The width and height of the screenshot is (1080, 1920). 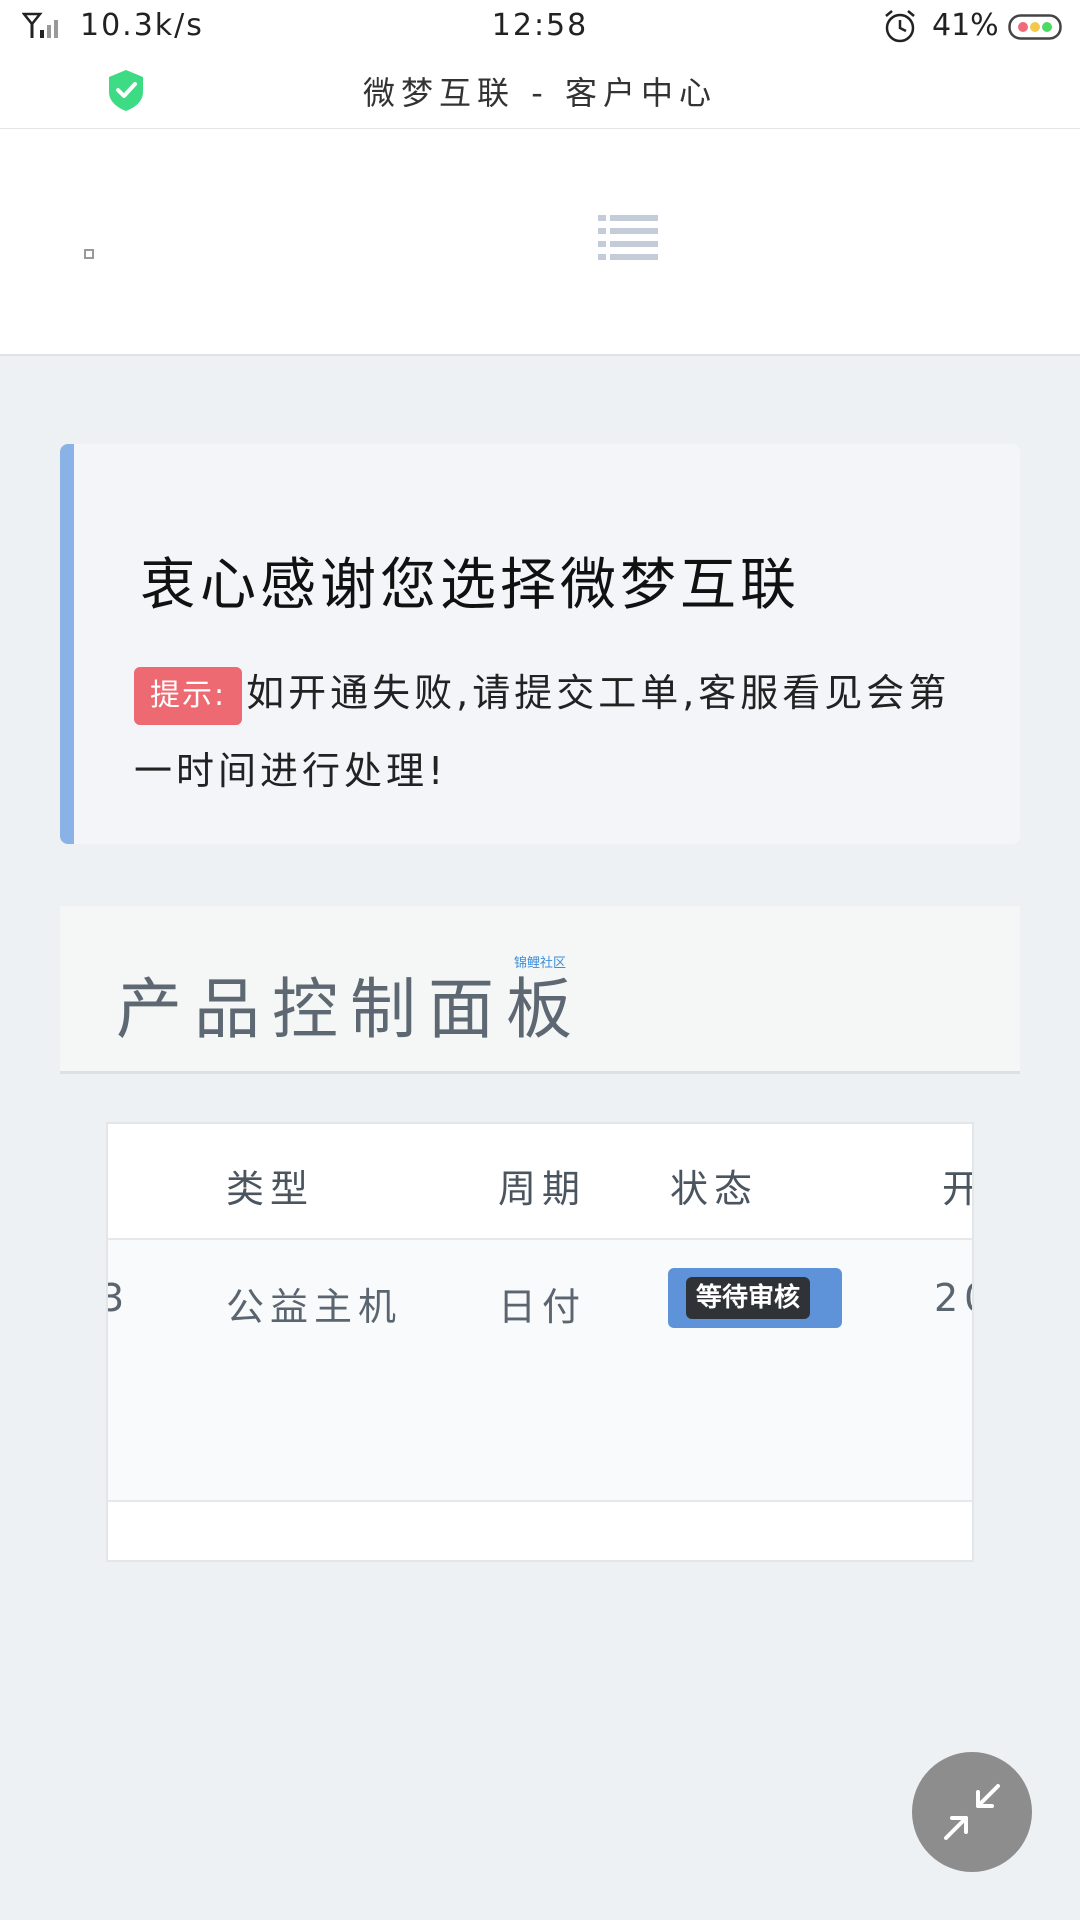 I want to click on table-header: 类型 周期 状态 开, so click(x=540, y=1182).